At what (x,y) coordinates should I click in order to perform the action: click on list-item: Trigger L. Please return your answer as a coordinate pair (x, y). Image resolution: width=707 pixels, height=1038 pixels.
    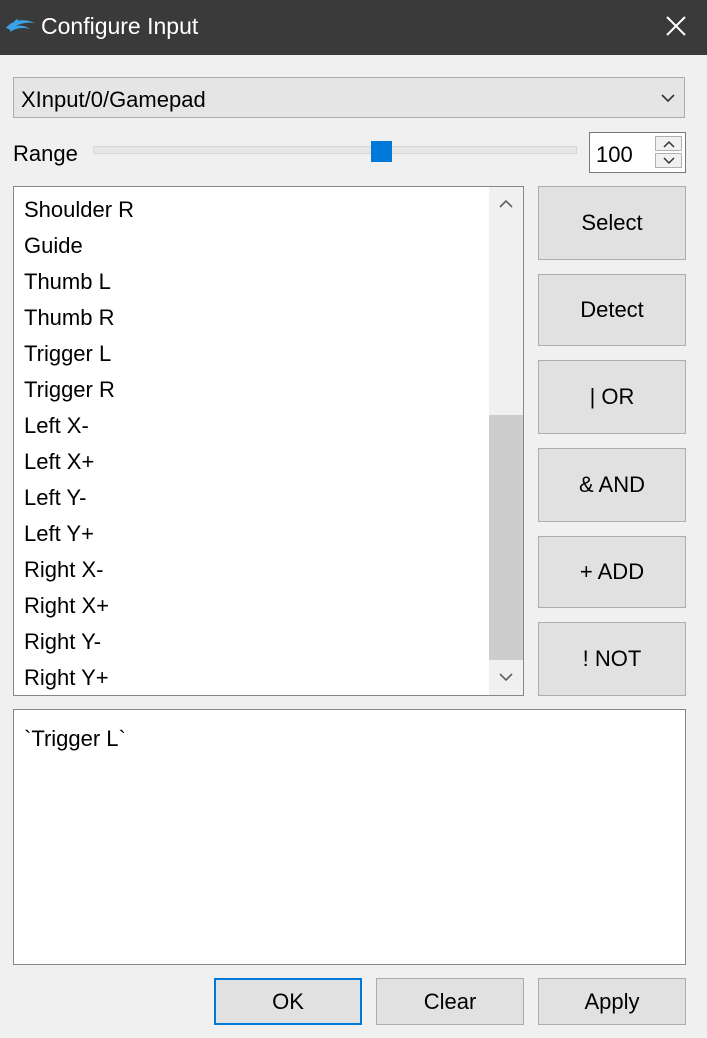
    Looking at the image, I should click on (67, 354).